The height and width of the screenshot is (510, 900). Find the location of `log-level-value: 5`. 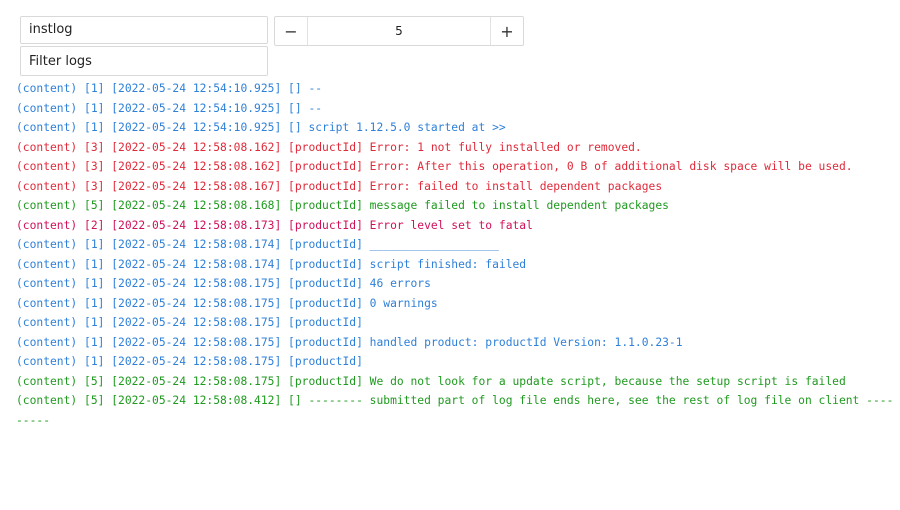

log-level-value: 5 is located at coordinates (399, 31).